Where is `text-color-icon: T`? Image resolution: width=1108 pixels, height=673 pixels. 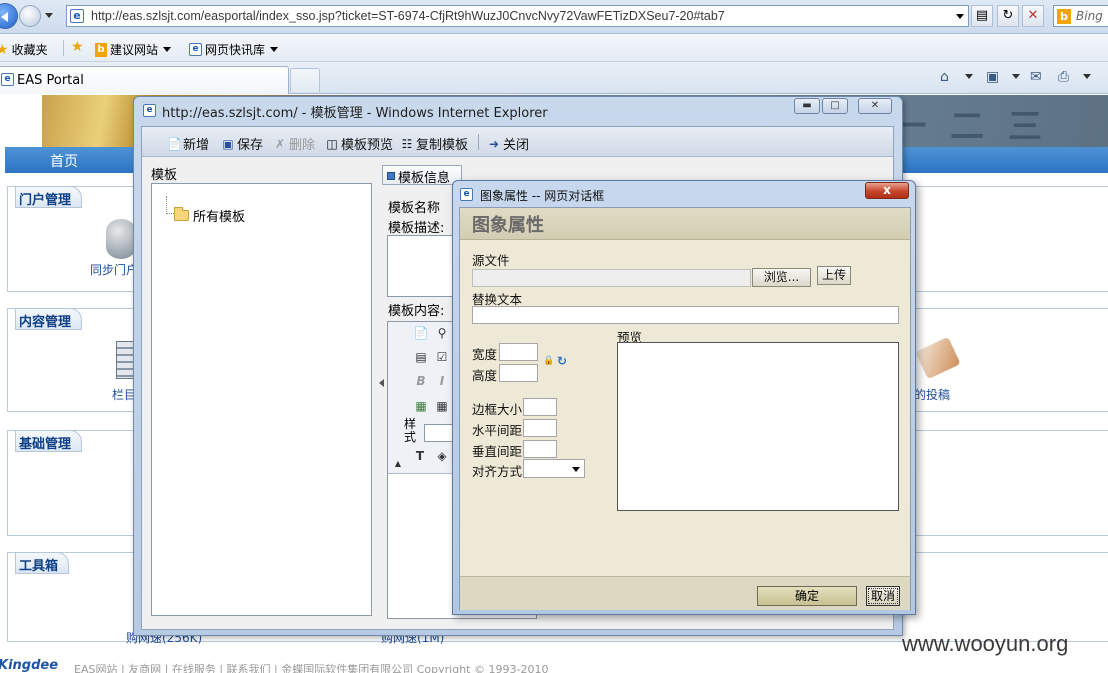 text-color-icon: T is located at coordinates (420, 456).